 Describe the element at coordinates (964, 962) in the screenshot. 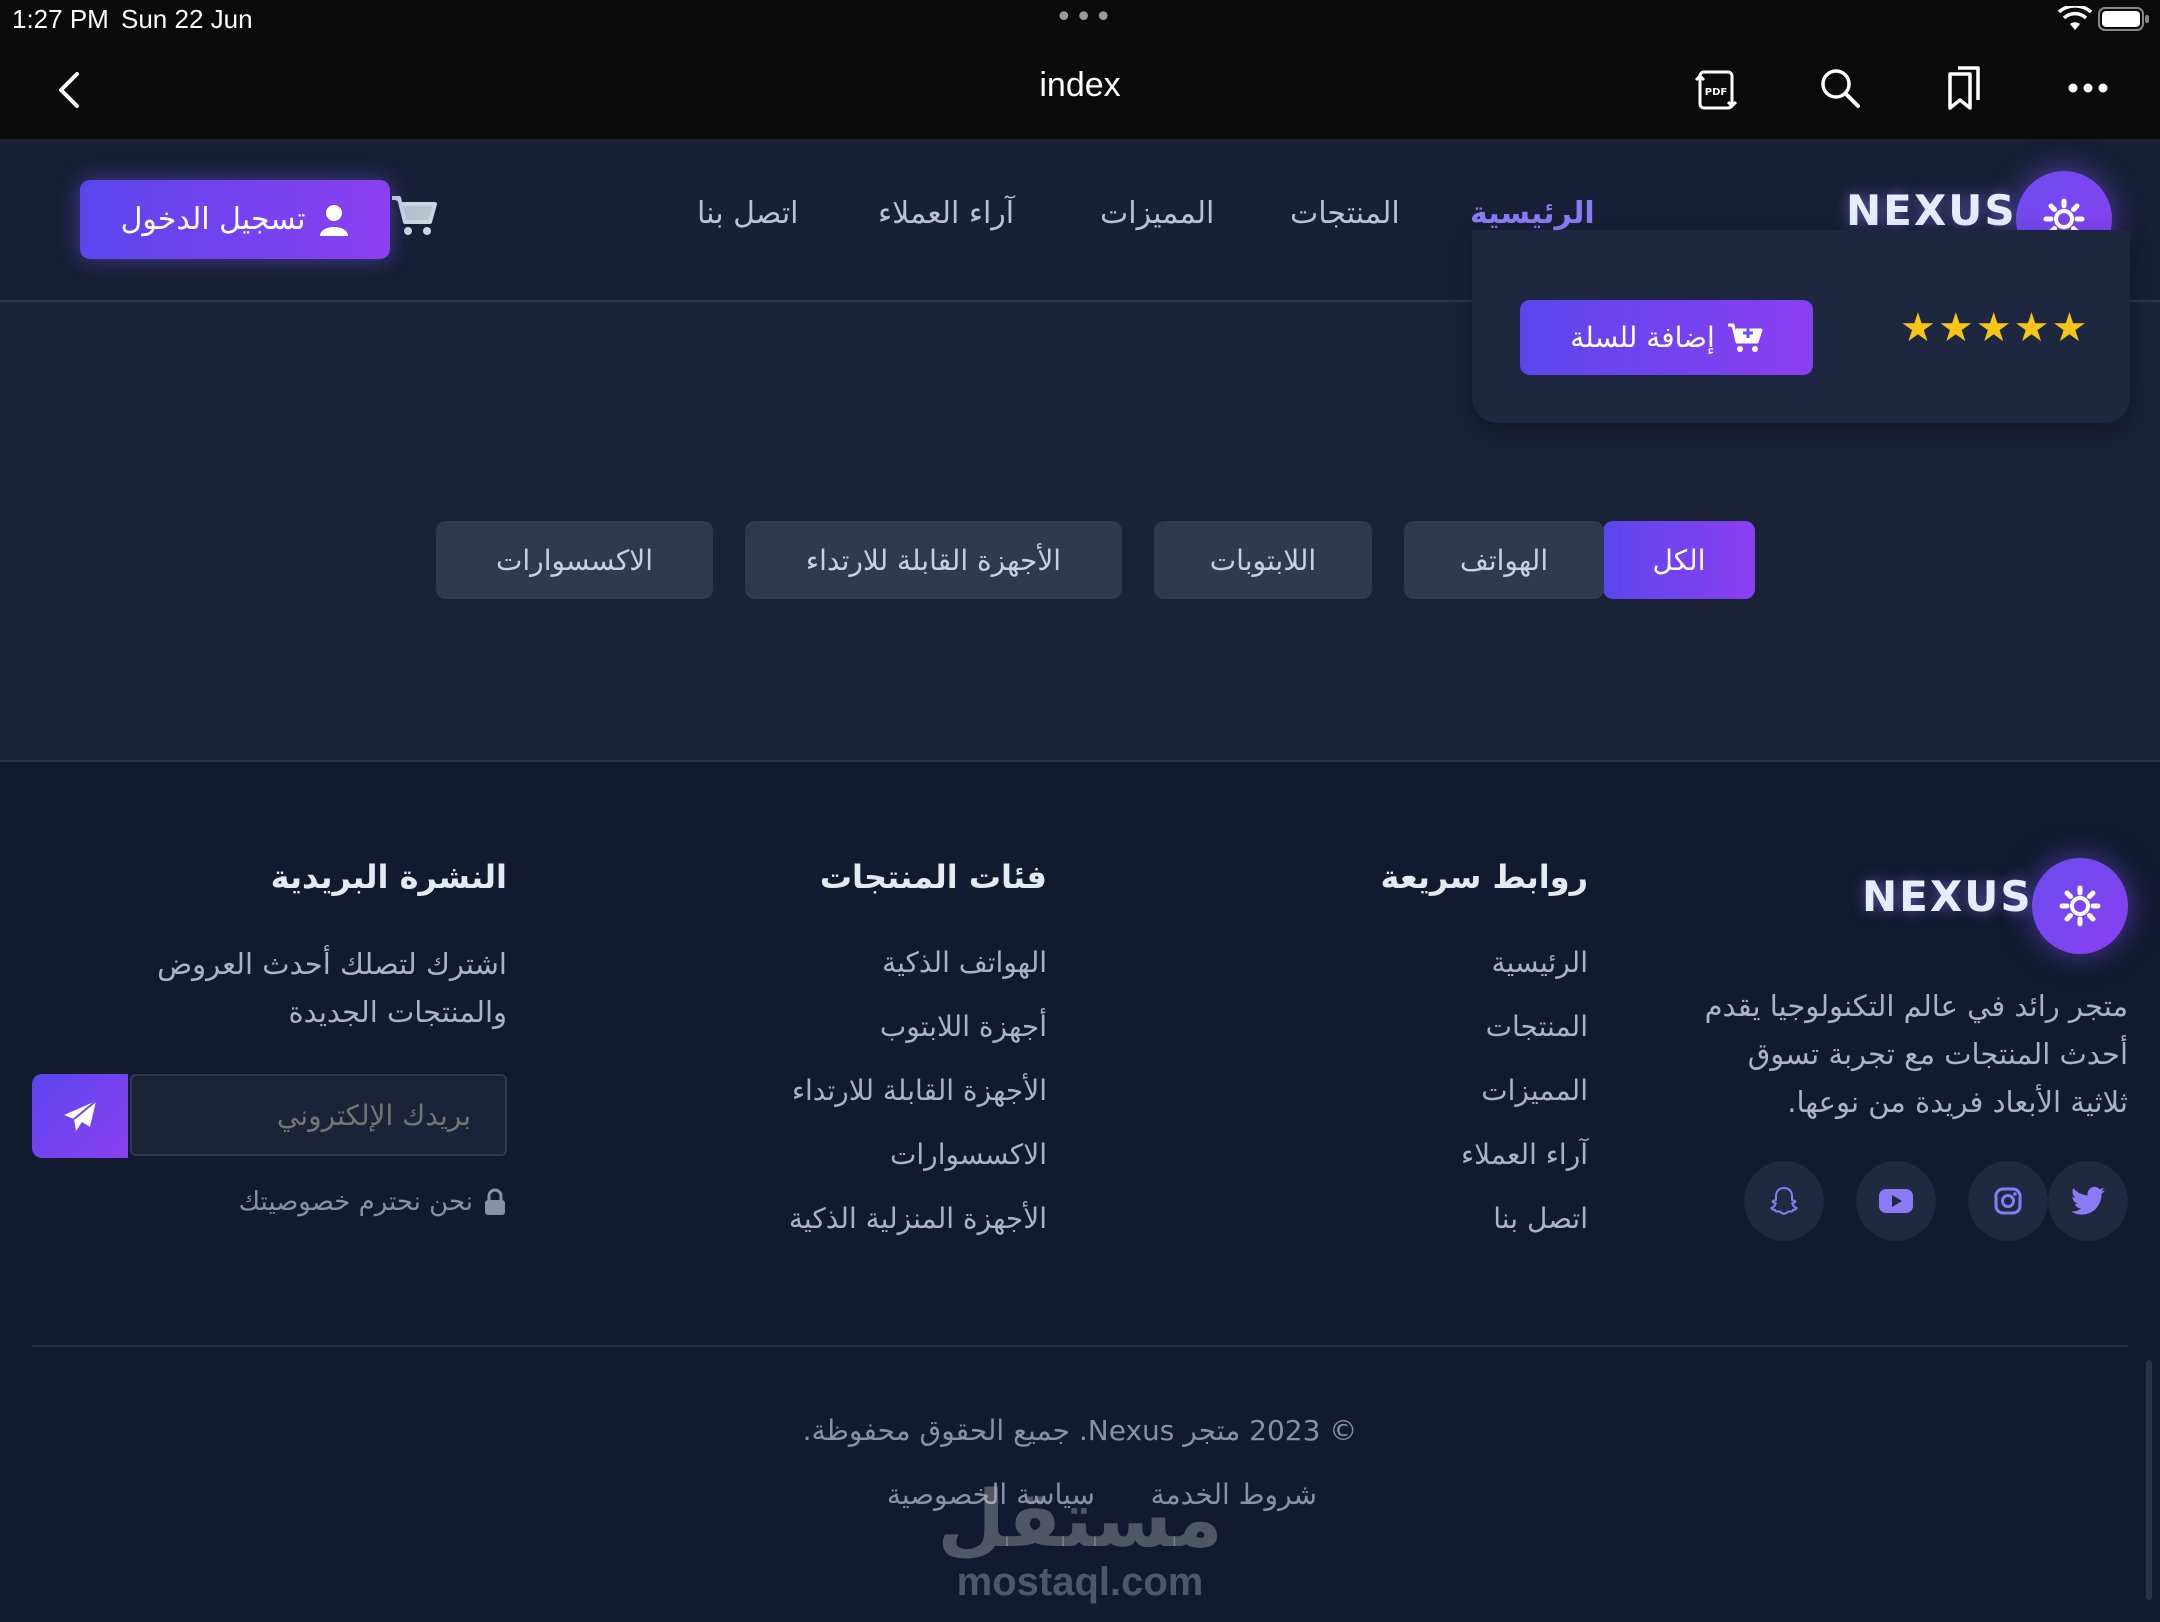

I see `footer-category-link: الهواتف الذكية` at that location.